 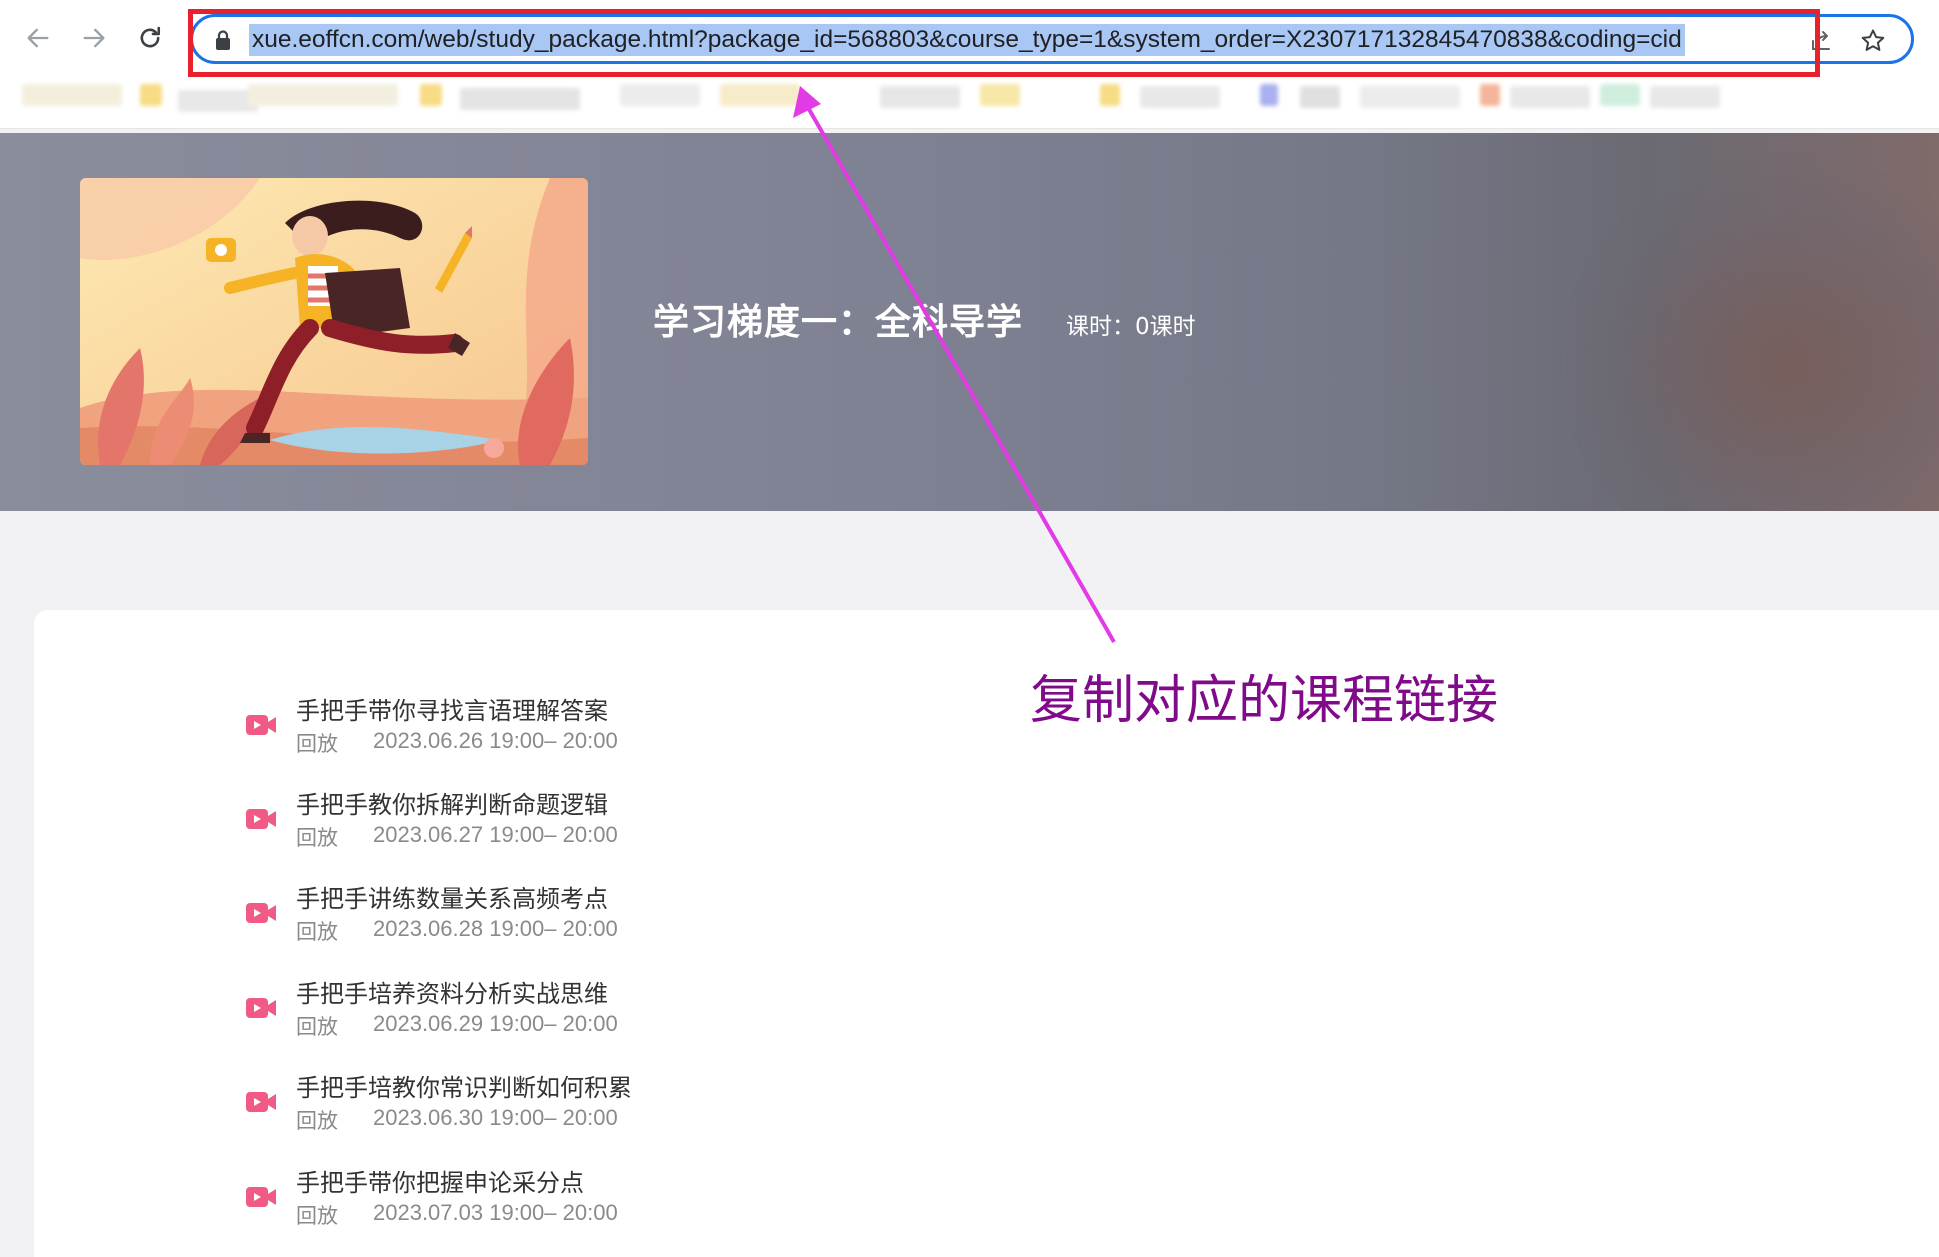 I want to click on back-button, so click(x=38, y=38).